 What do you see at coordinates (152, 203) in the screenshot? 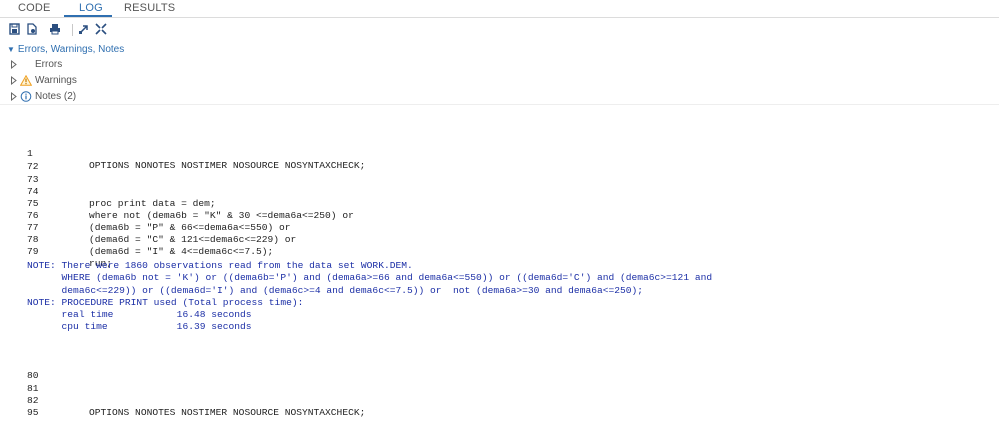
I see `log-code: proc print data = dem;` at bounding box center [152, 203].